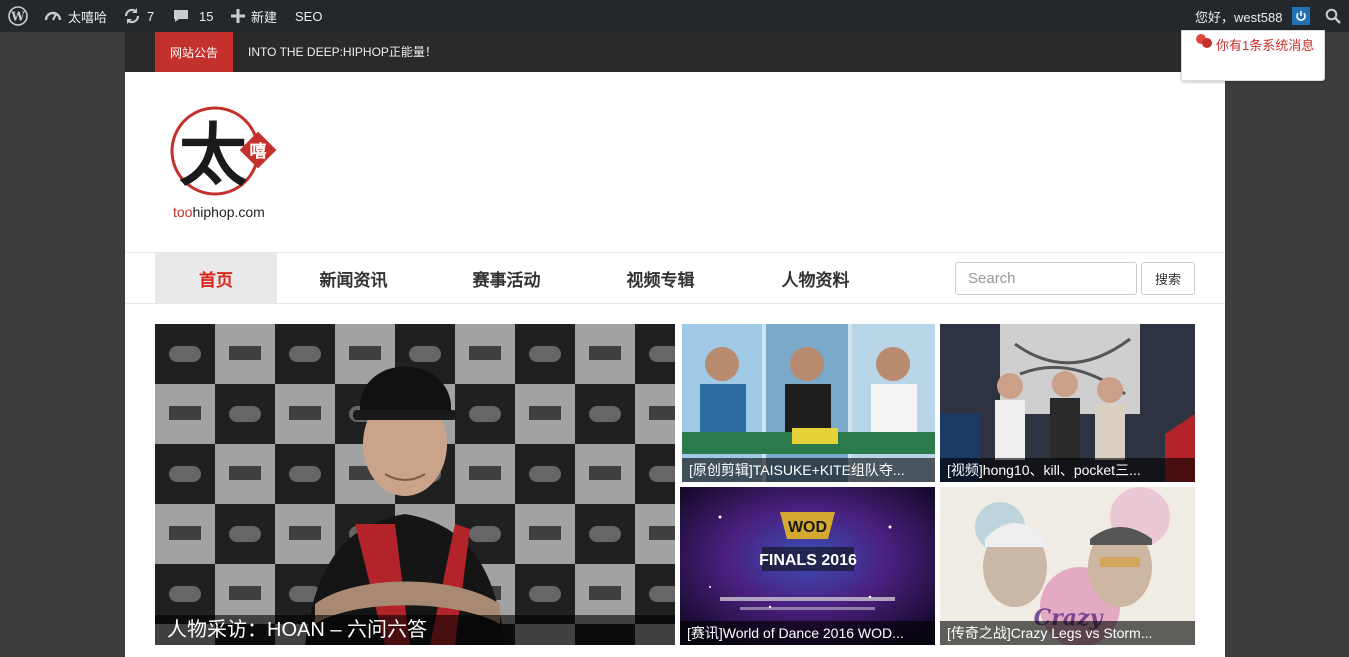  Describe the element at coordinates (342, 52) in the screenshot. I see `announcement-text: INTO THE DEEP:HIPHOP正能量！` at that location.